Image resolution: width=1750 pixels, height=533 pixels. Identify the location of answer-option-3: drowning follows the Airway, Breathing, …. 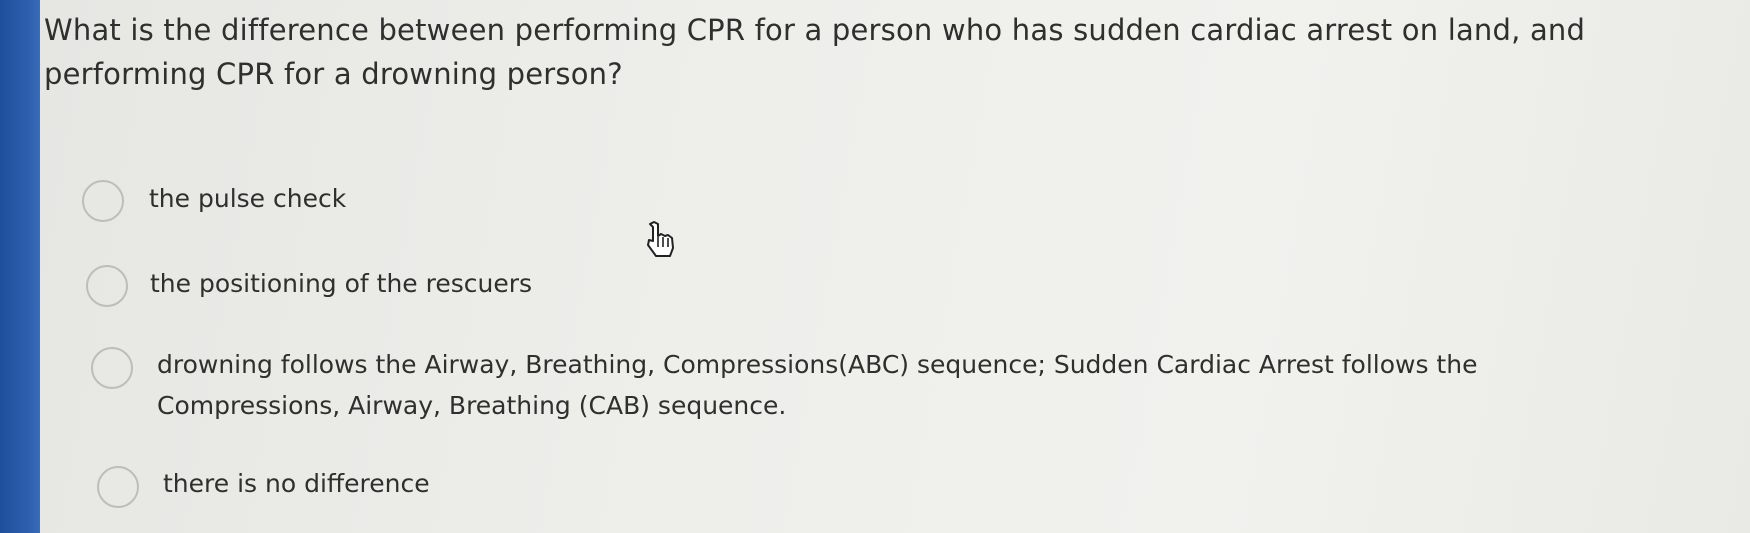
(841, 386).